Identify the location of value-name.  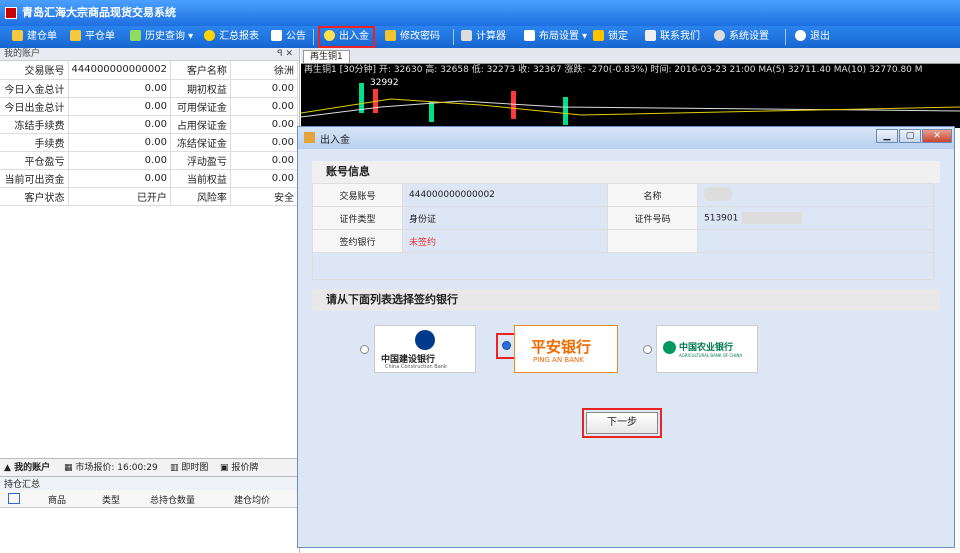
(815, 195).